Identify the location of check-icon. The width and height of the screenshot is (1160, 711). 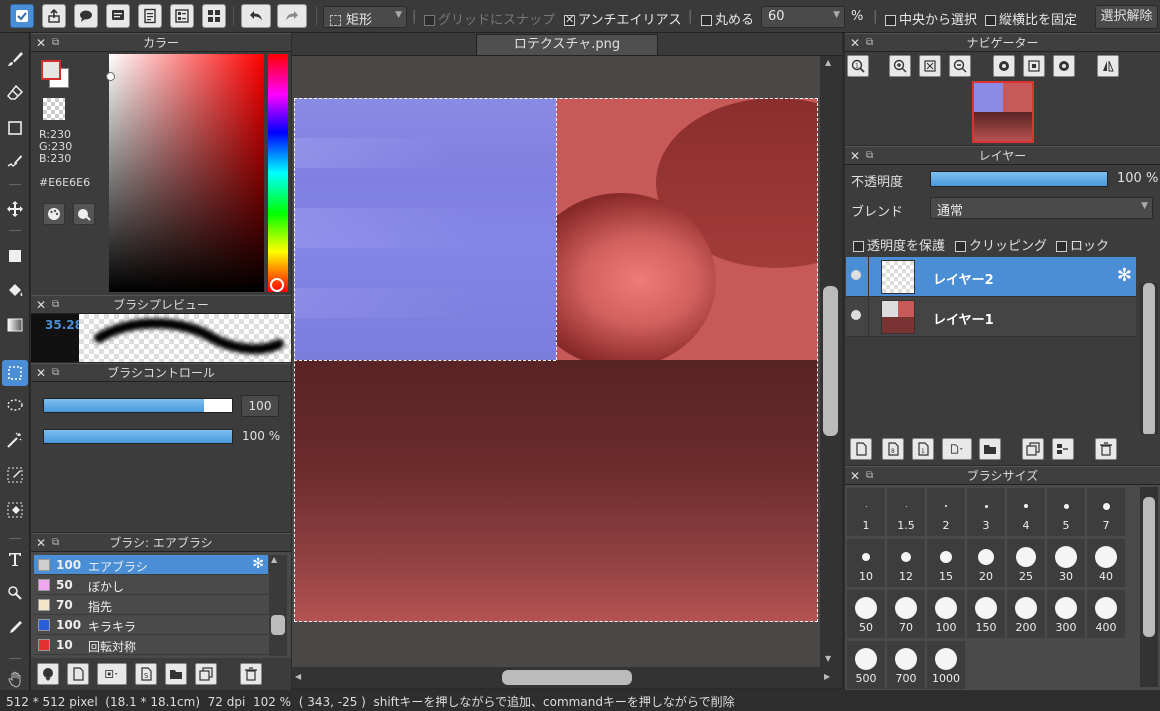
(22, 16).